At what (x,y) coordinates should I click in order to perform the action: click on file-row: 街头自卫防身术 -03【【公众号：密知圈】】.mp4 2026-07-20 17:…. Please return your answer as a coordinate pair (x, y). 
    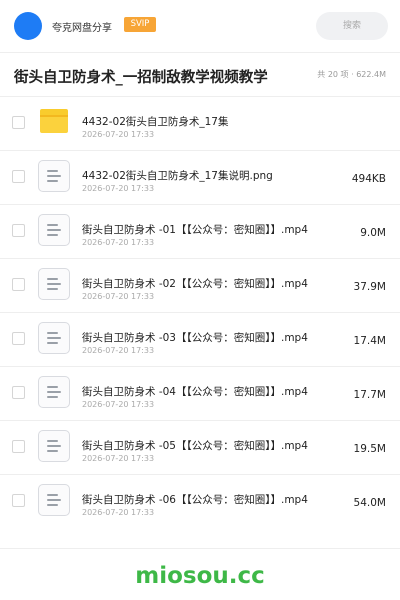
    Looking at the image, I should click on (200, 339).